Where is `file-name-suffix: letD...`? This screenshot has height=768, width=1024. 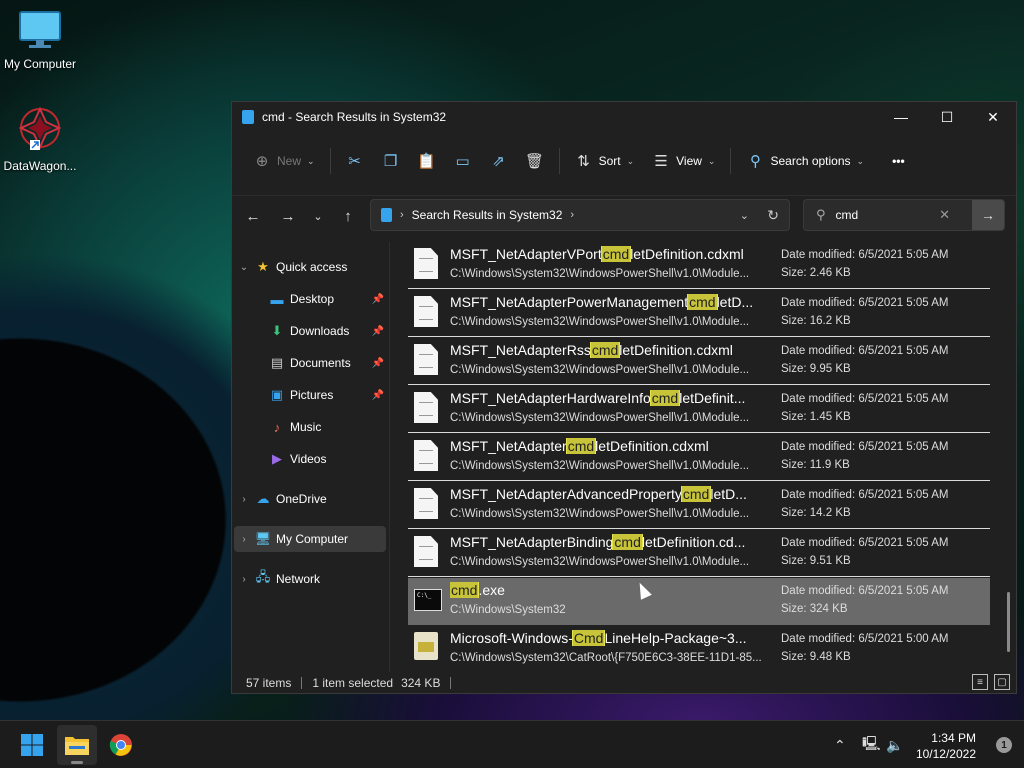 file-name-suffix: letD... is located at coordinates (728, 494).